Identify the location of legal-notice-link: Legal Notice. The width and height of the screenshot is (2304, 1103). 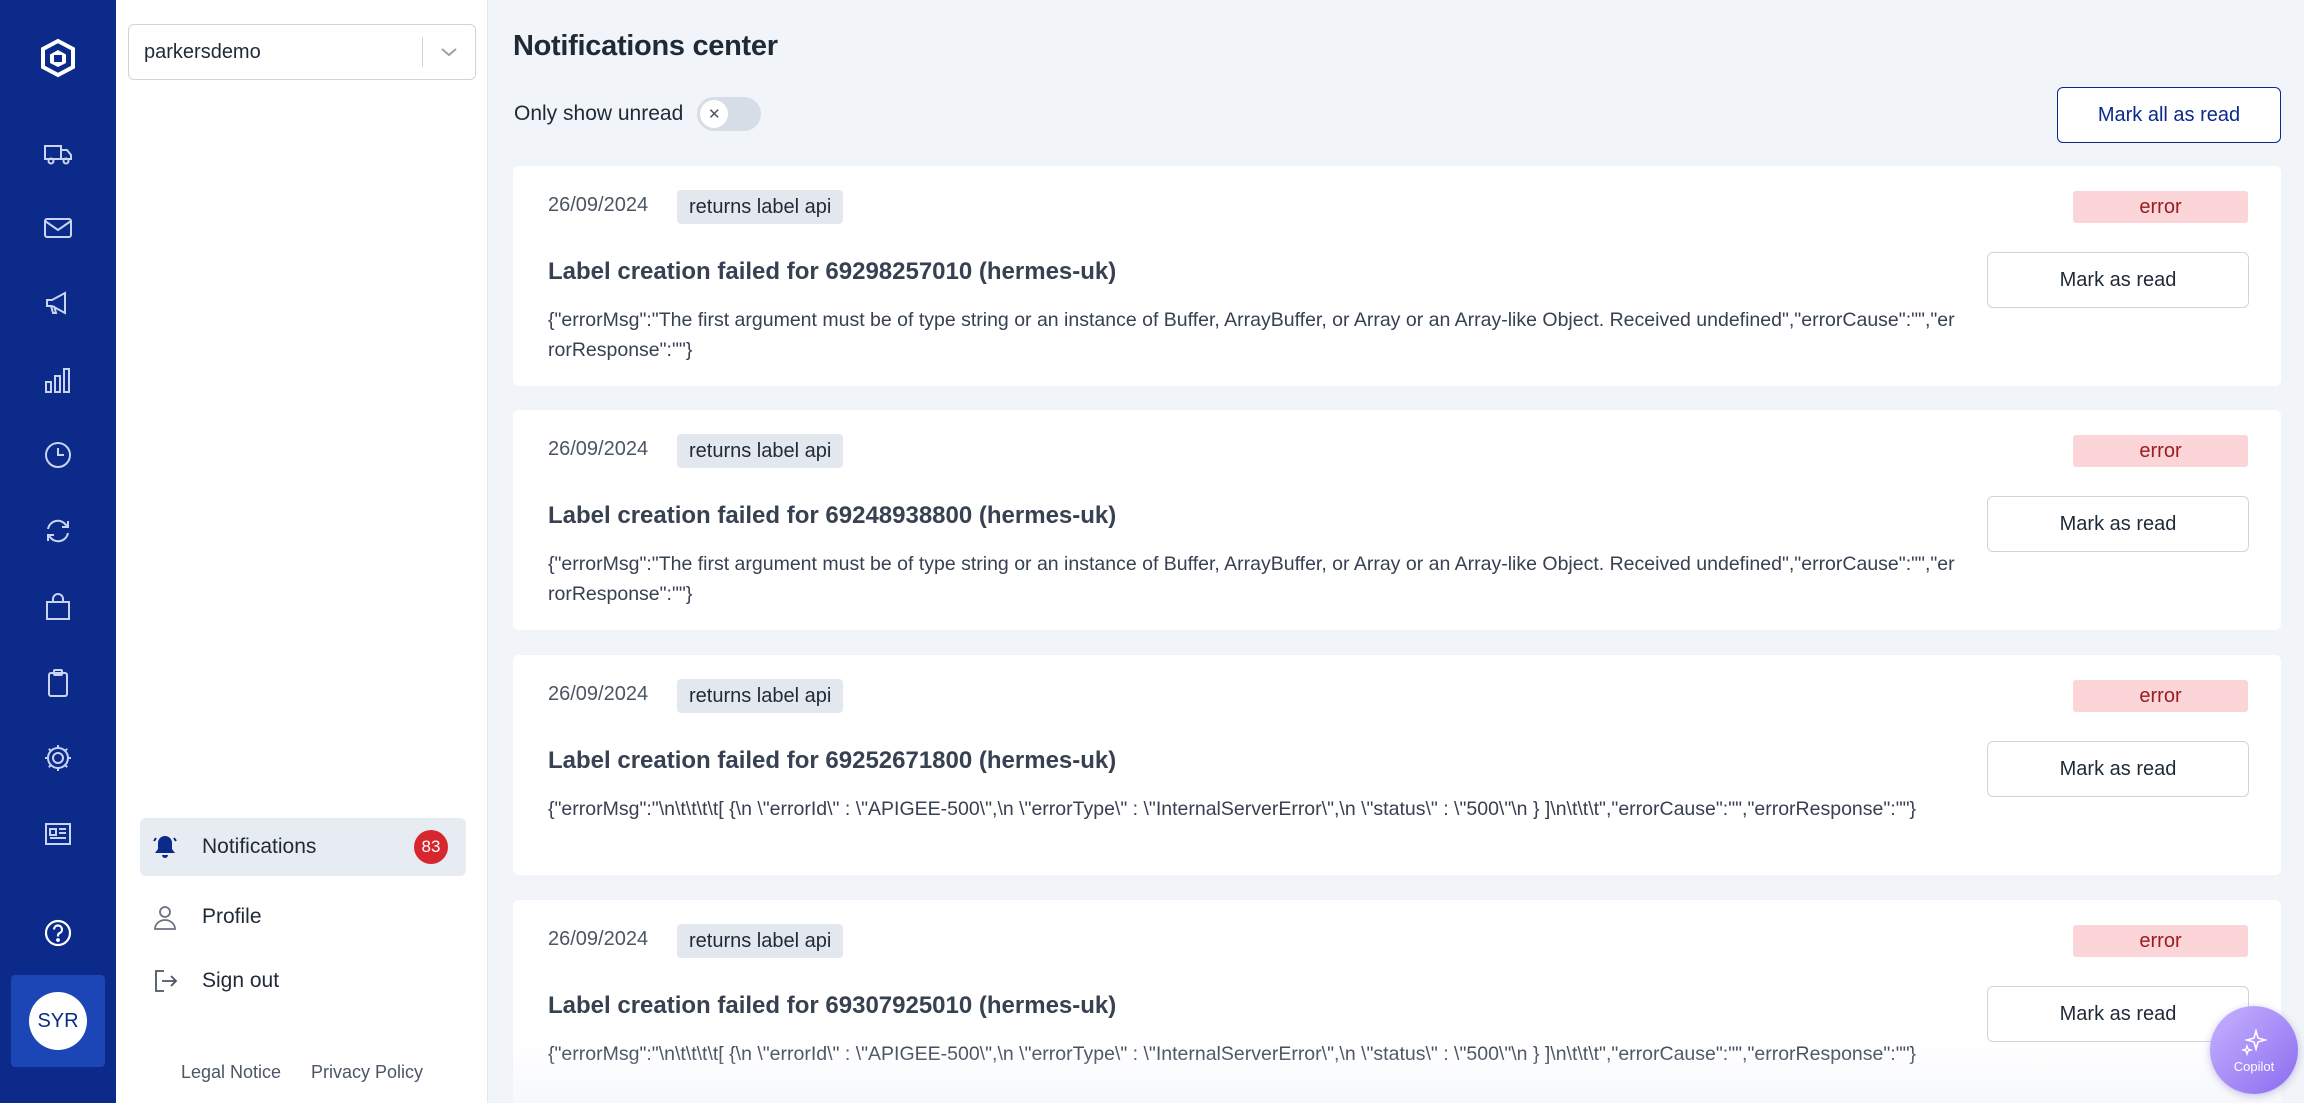
(231, 1072).